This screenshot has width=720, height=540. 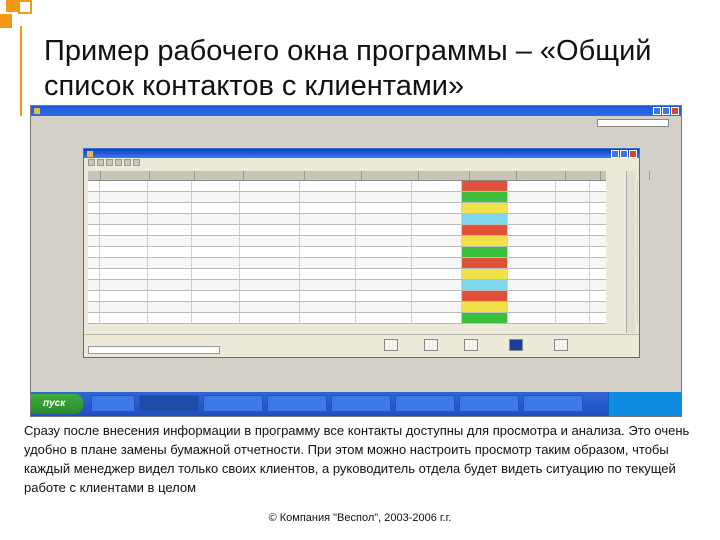 I want to click on help-search-box, so click(x=633, y=123).